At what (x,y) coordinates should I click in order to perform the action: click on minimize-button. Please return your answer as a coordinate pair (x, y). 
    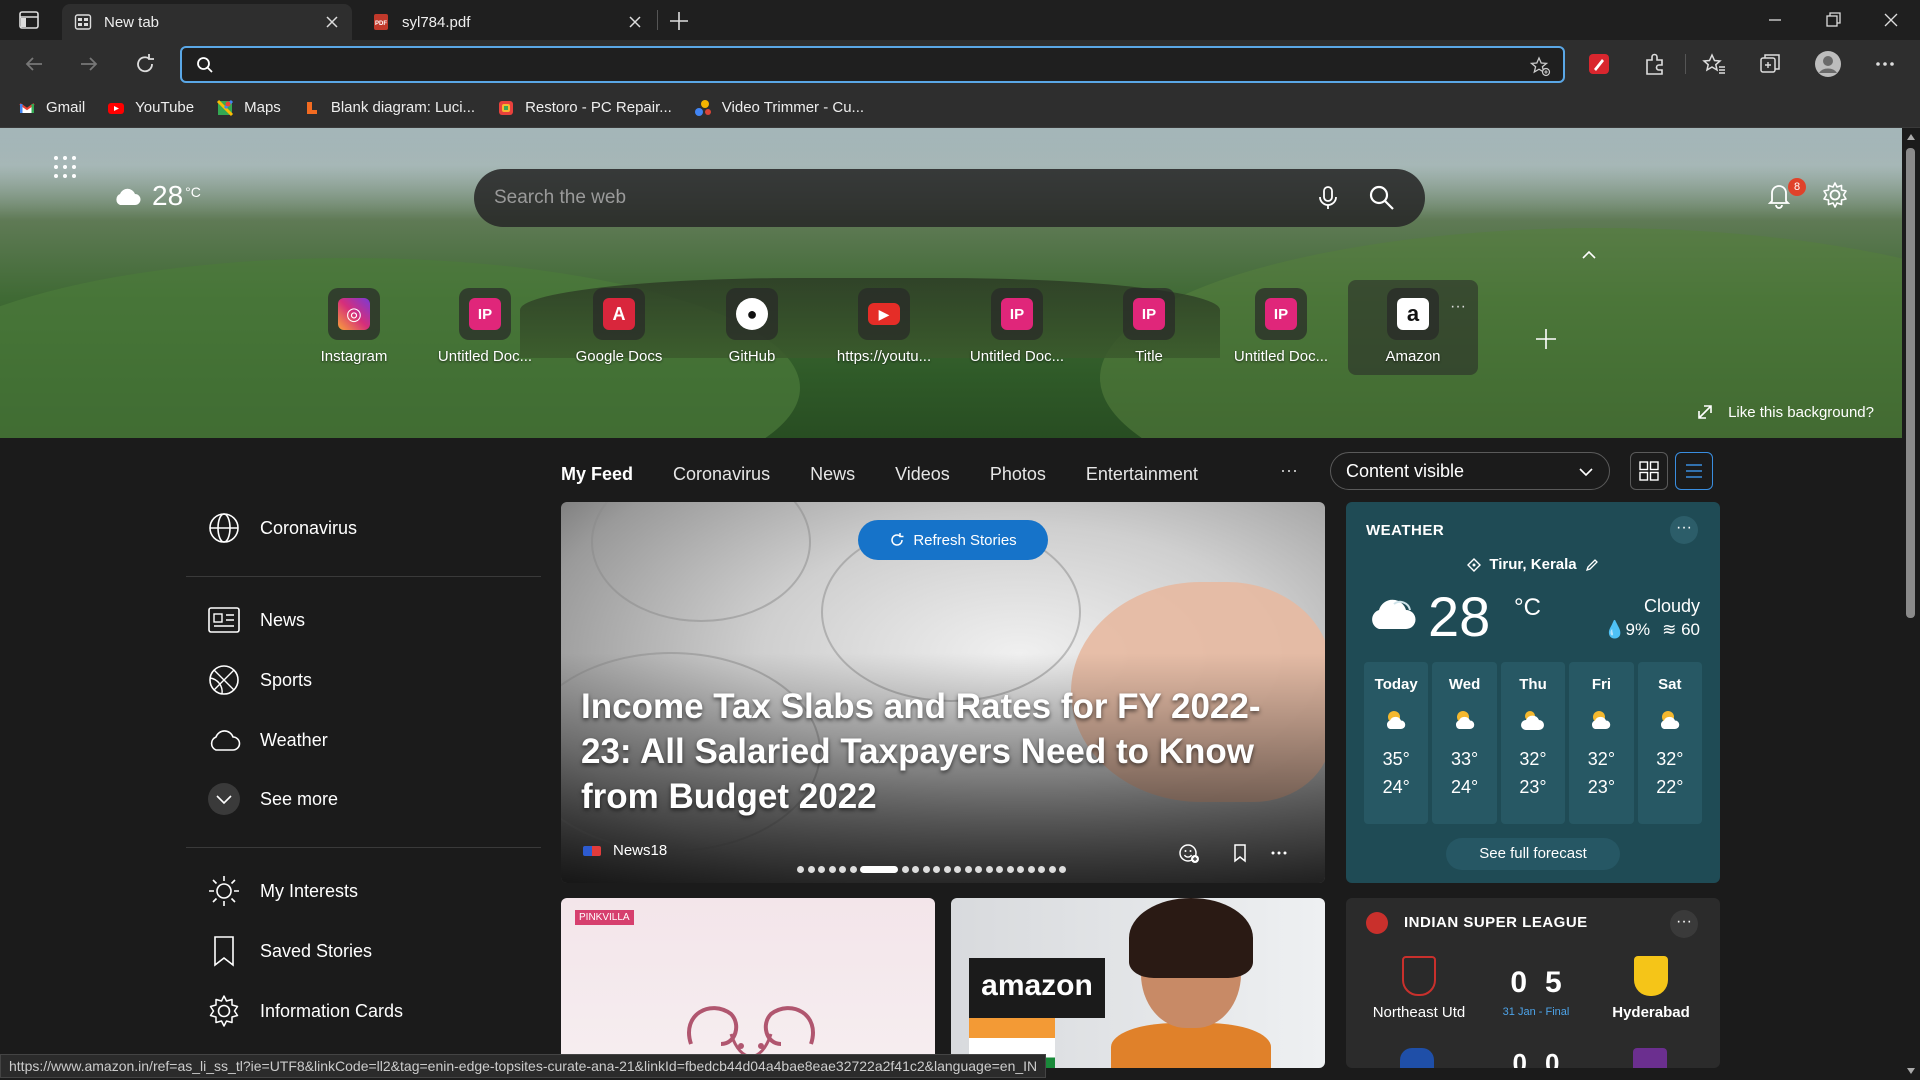
    Looking at the image, I should click on (1775, 20).